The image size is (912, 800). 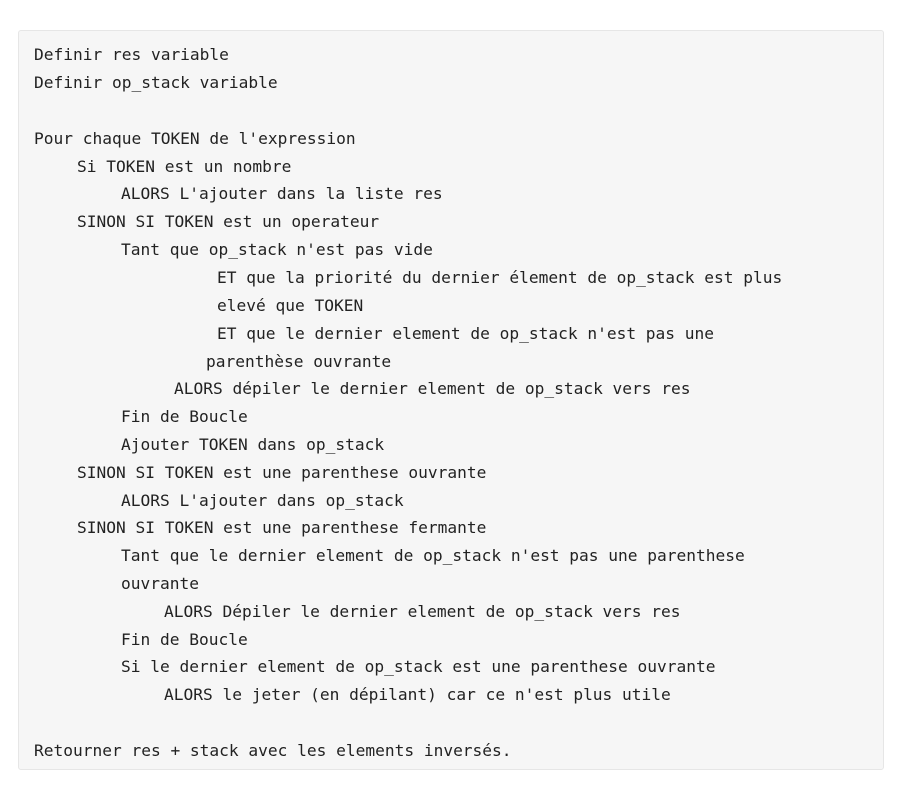 I want to click on code-line: Definir res variable, so click(x=131, y=54).